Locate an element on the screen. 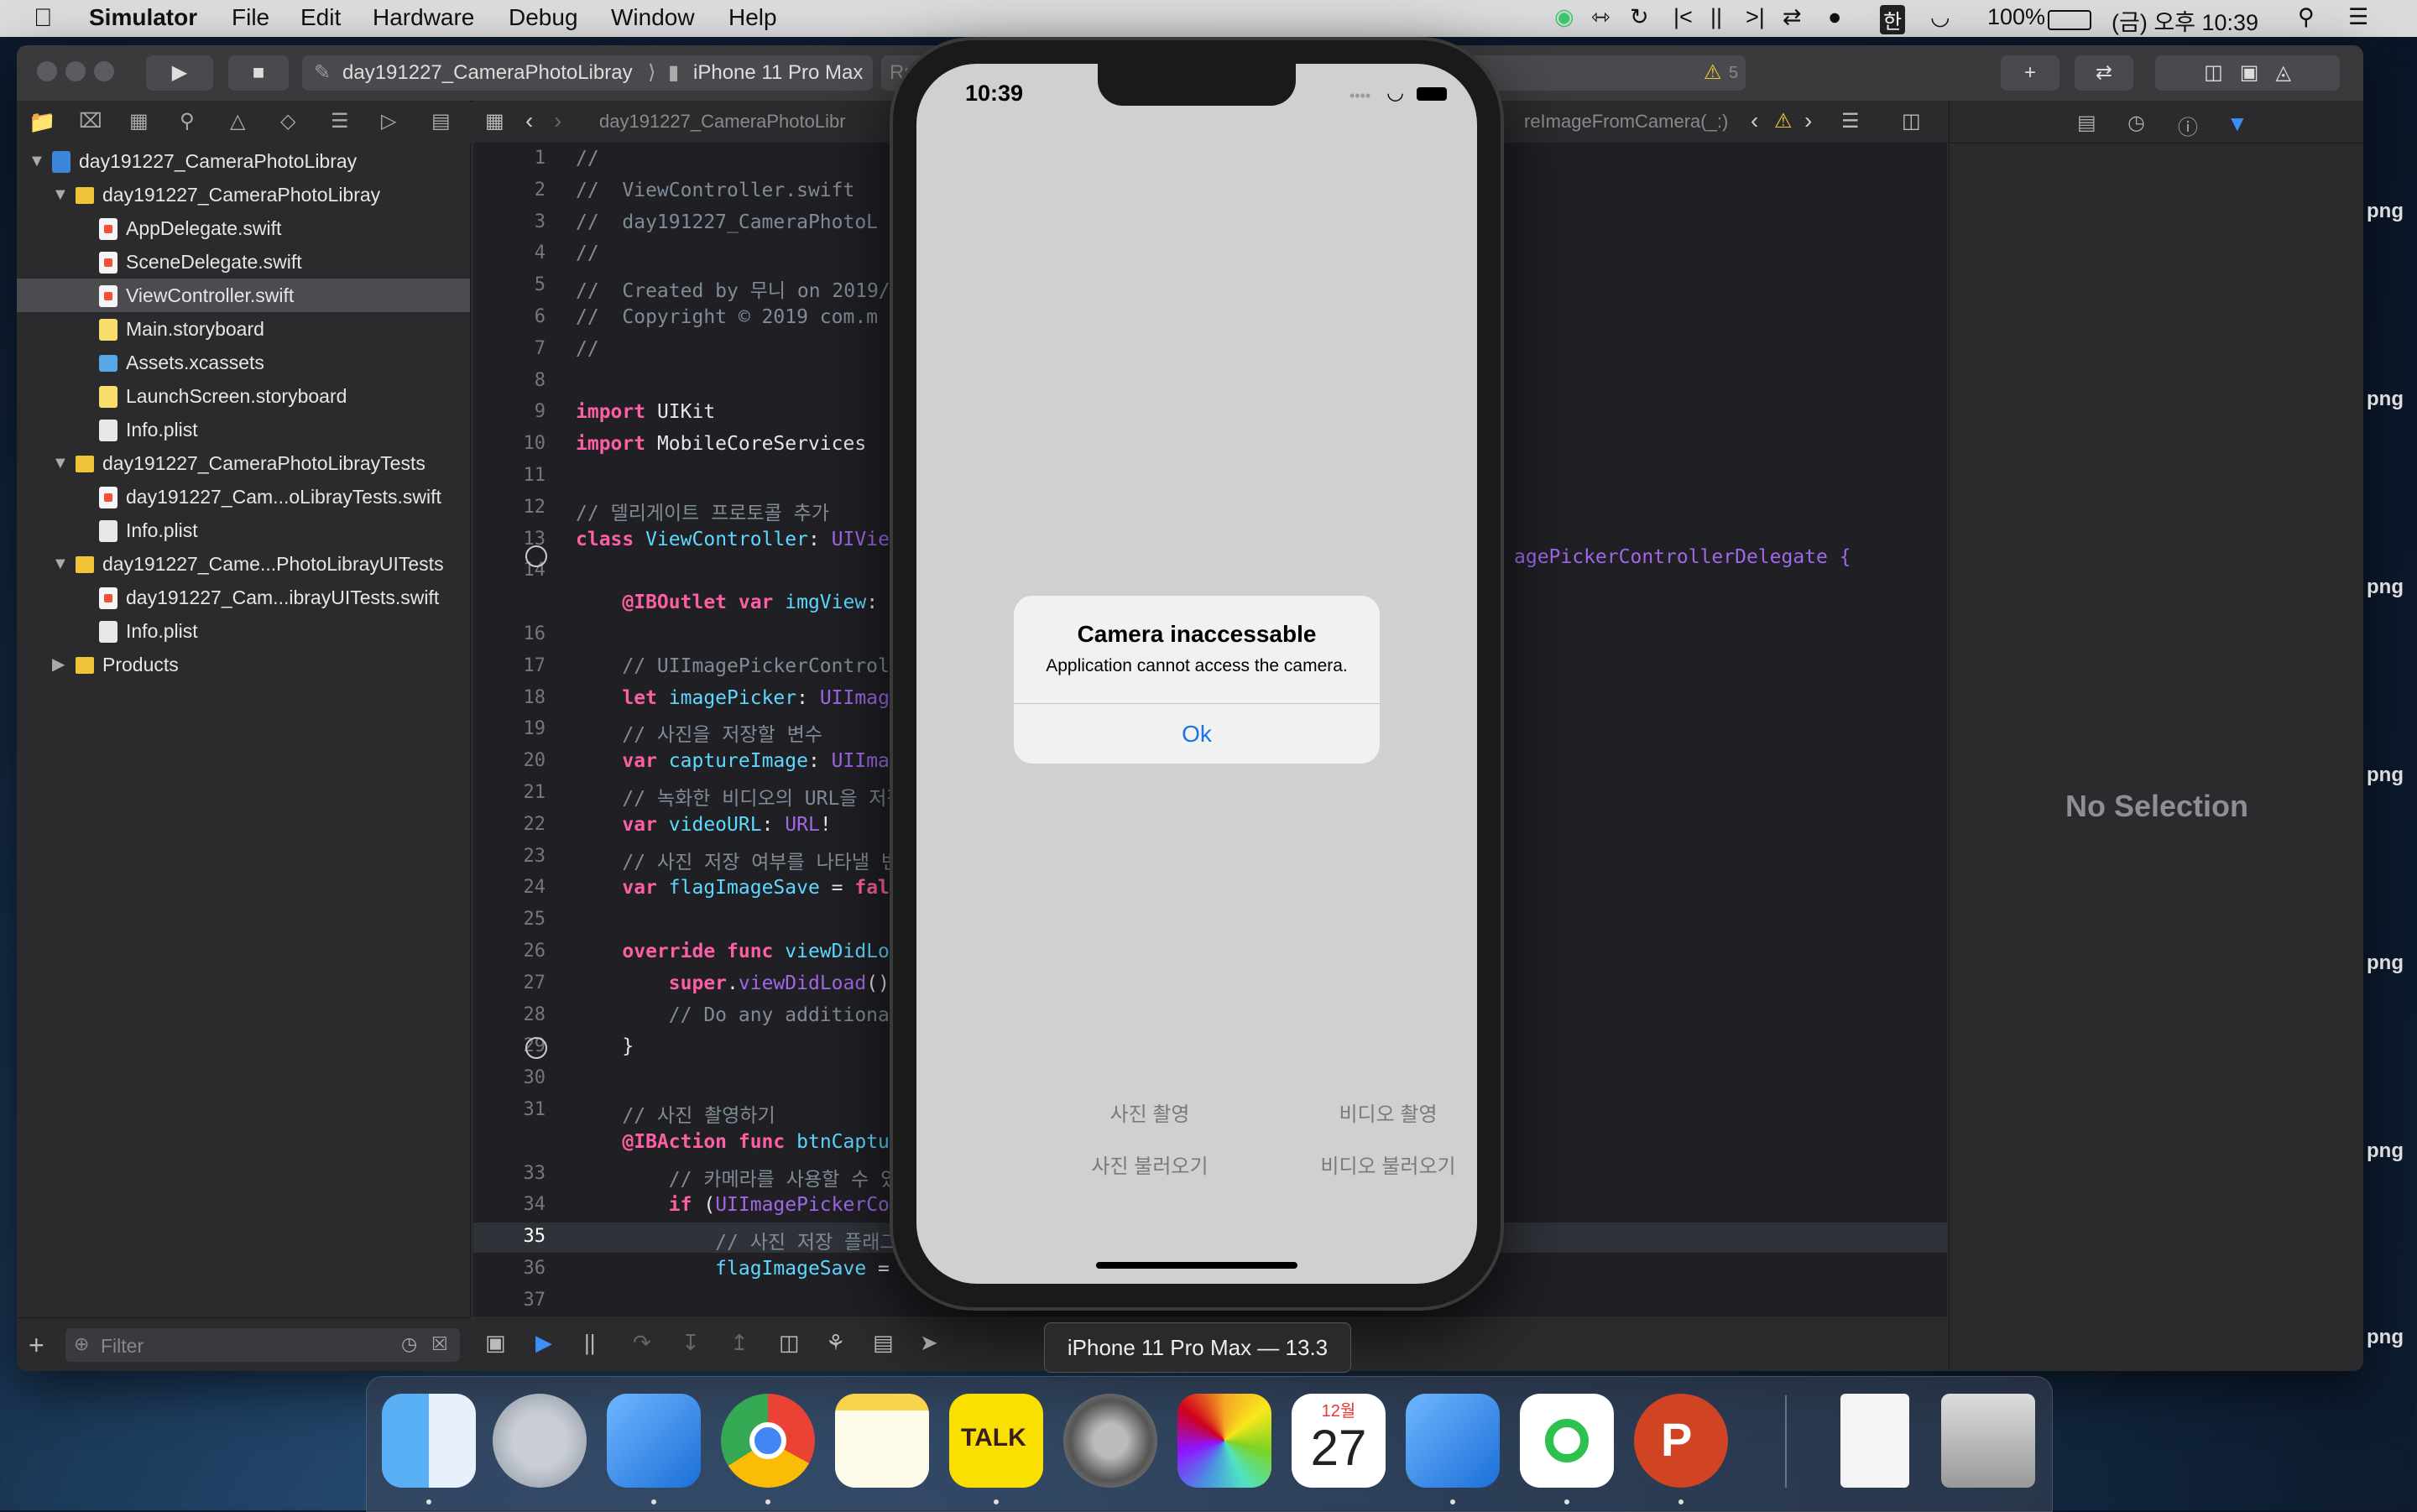 Image resolution: width=2417 pixels, height=1512 pixels. photos-icon is located at coordinates (1224, 1441).